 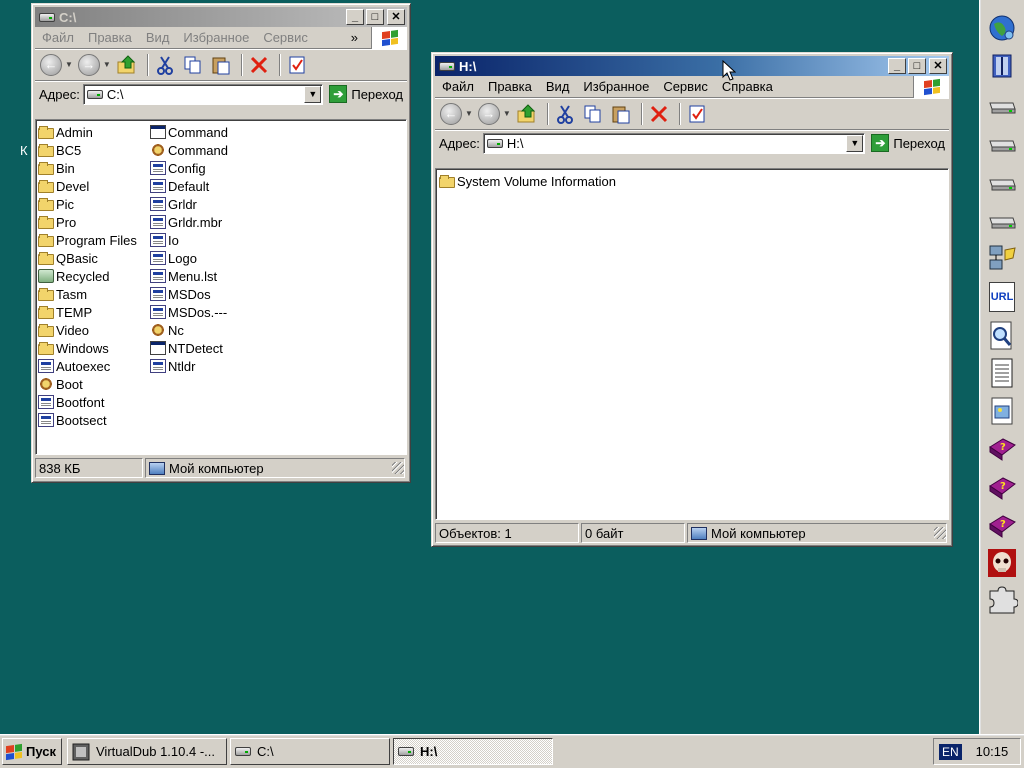 What do you see at coordinates (1002, 411) in the screenshot?
I see `image-doc-icon` at bounding box center [1002, 411].